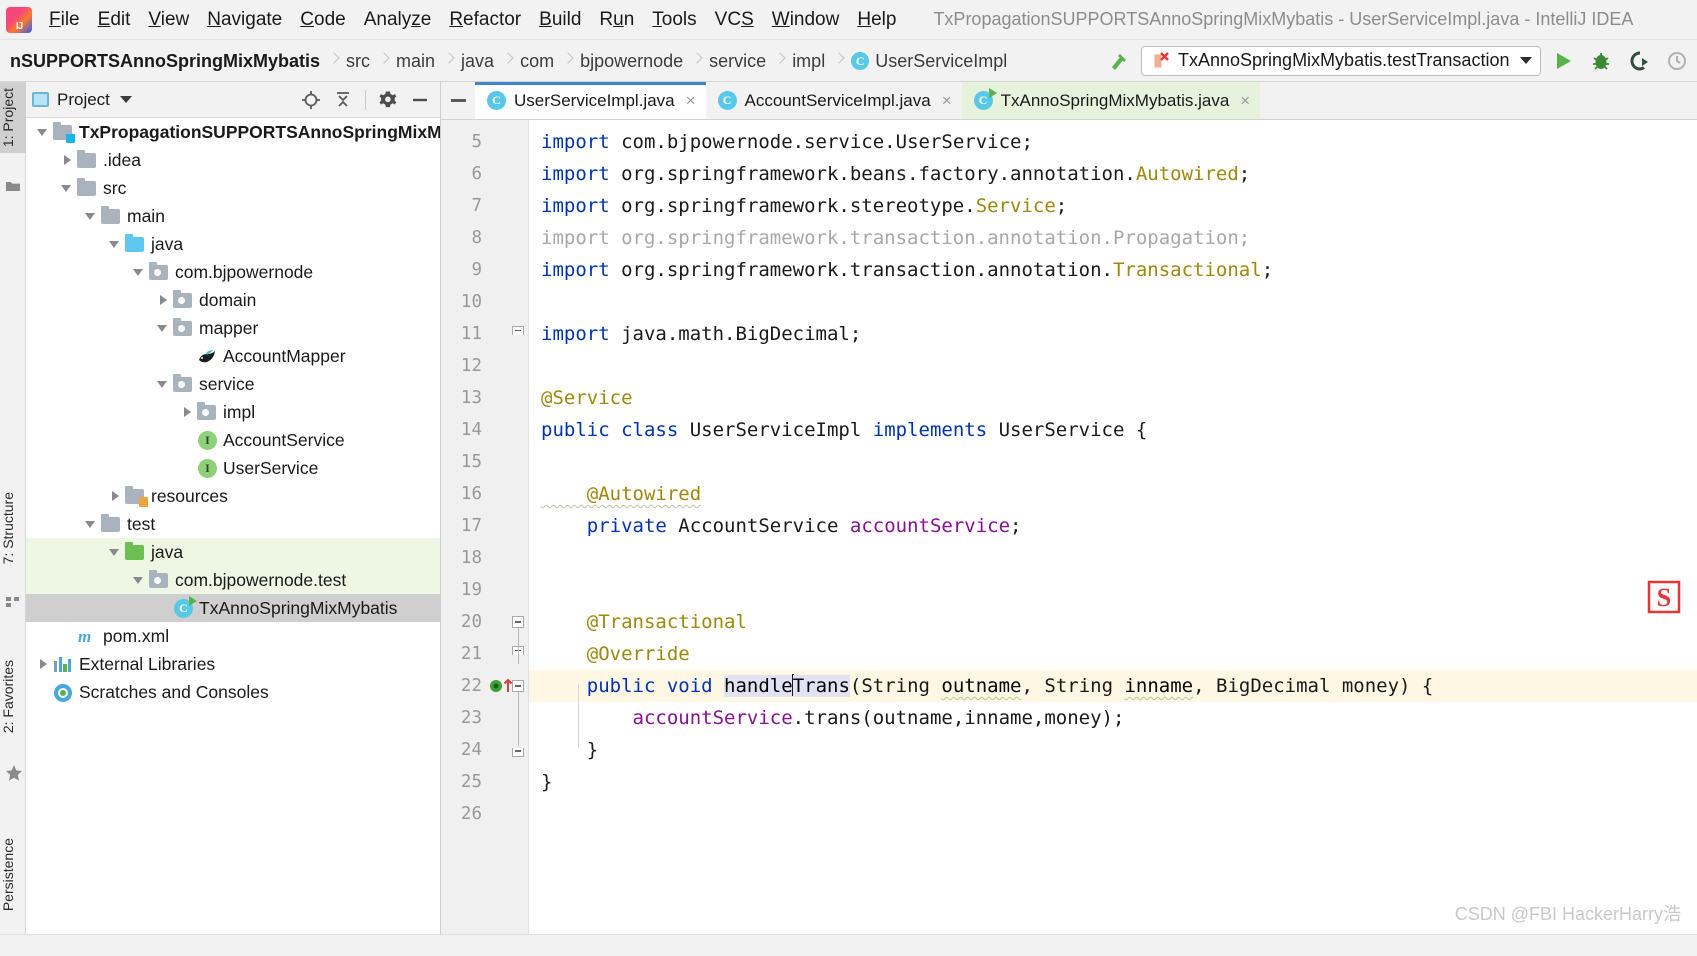  Describe the element at coordinates (233, 580) in the screenshot. I see `tree-node-combjpowernodetest: com.bjpowernode.test` at that location.